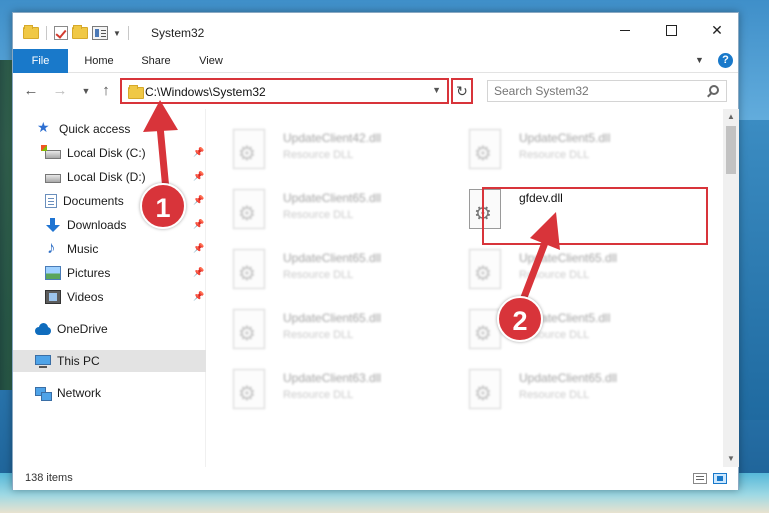 Image resolution: width=769 pixels, height=513 pixels. I want to click on large-icons-view-icon, so click(720, 478).